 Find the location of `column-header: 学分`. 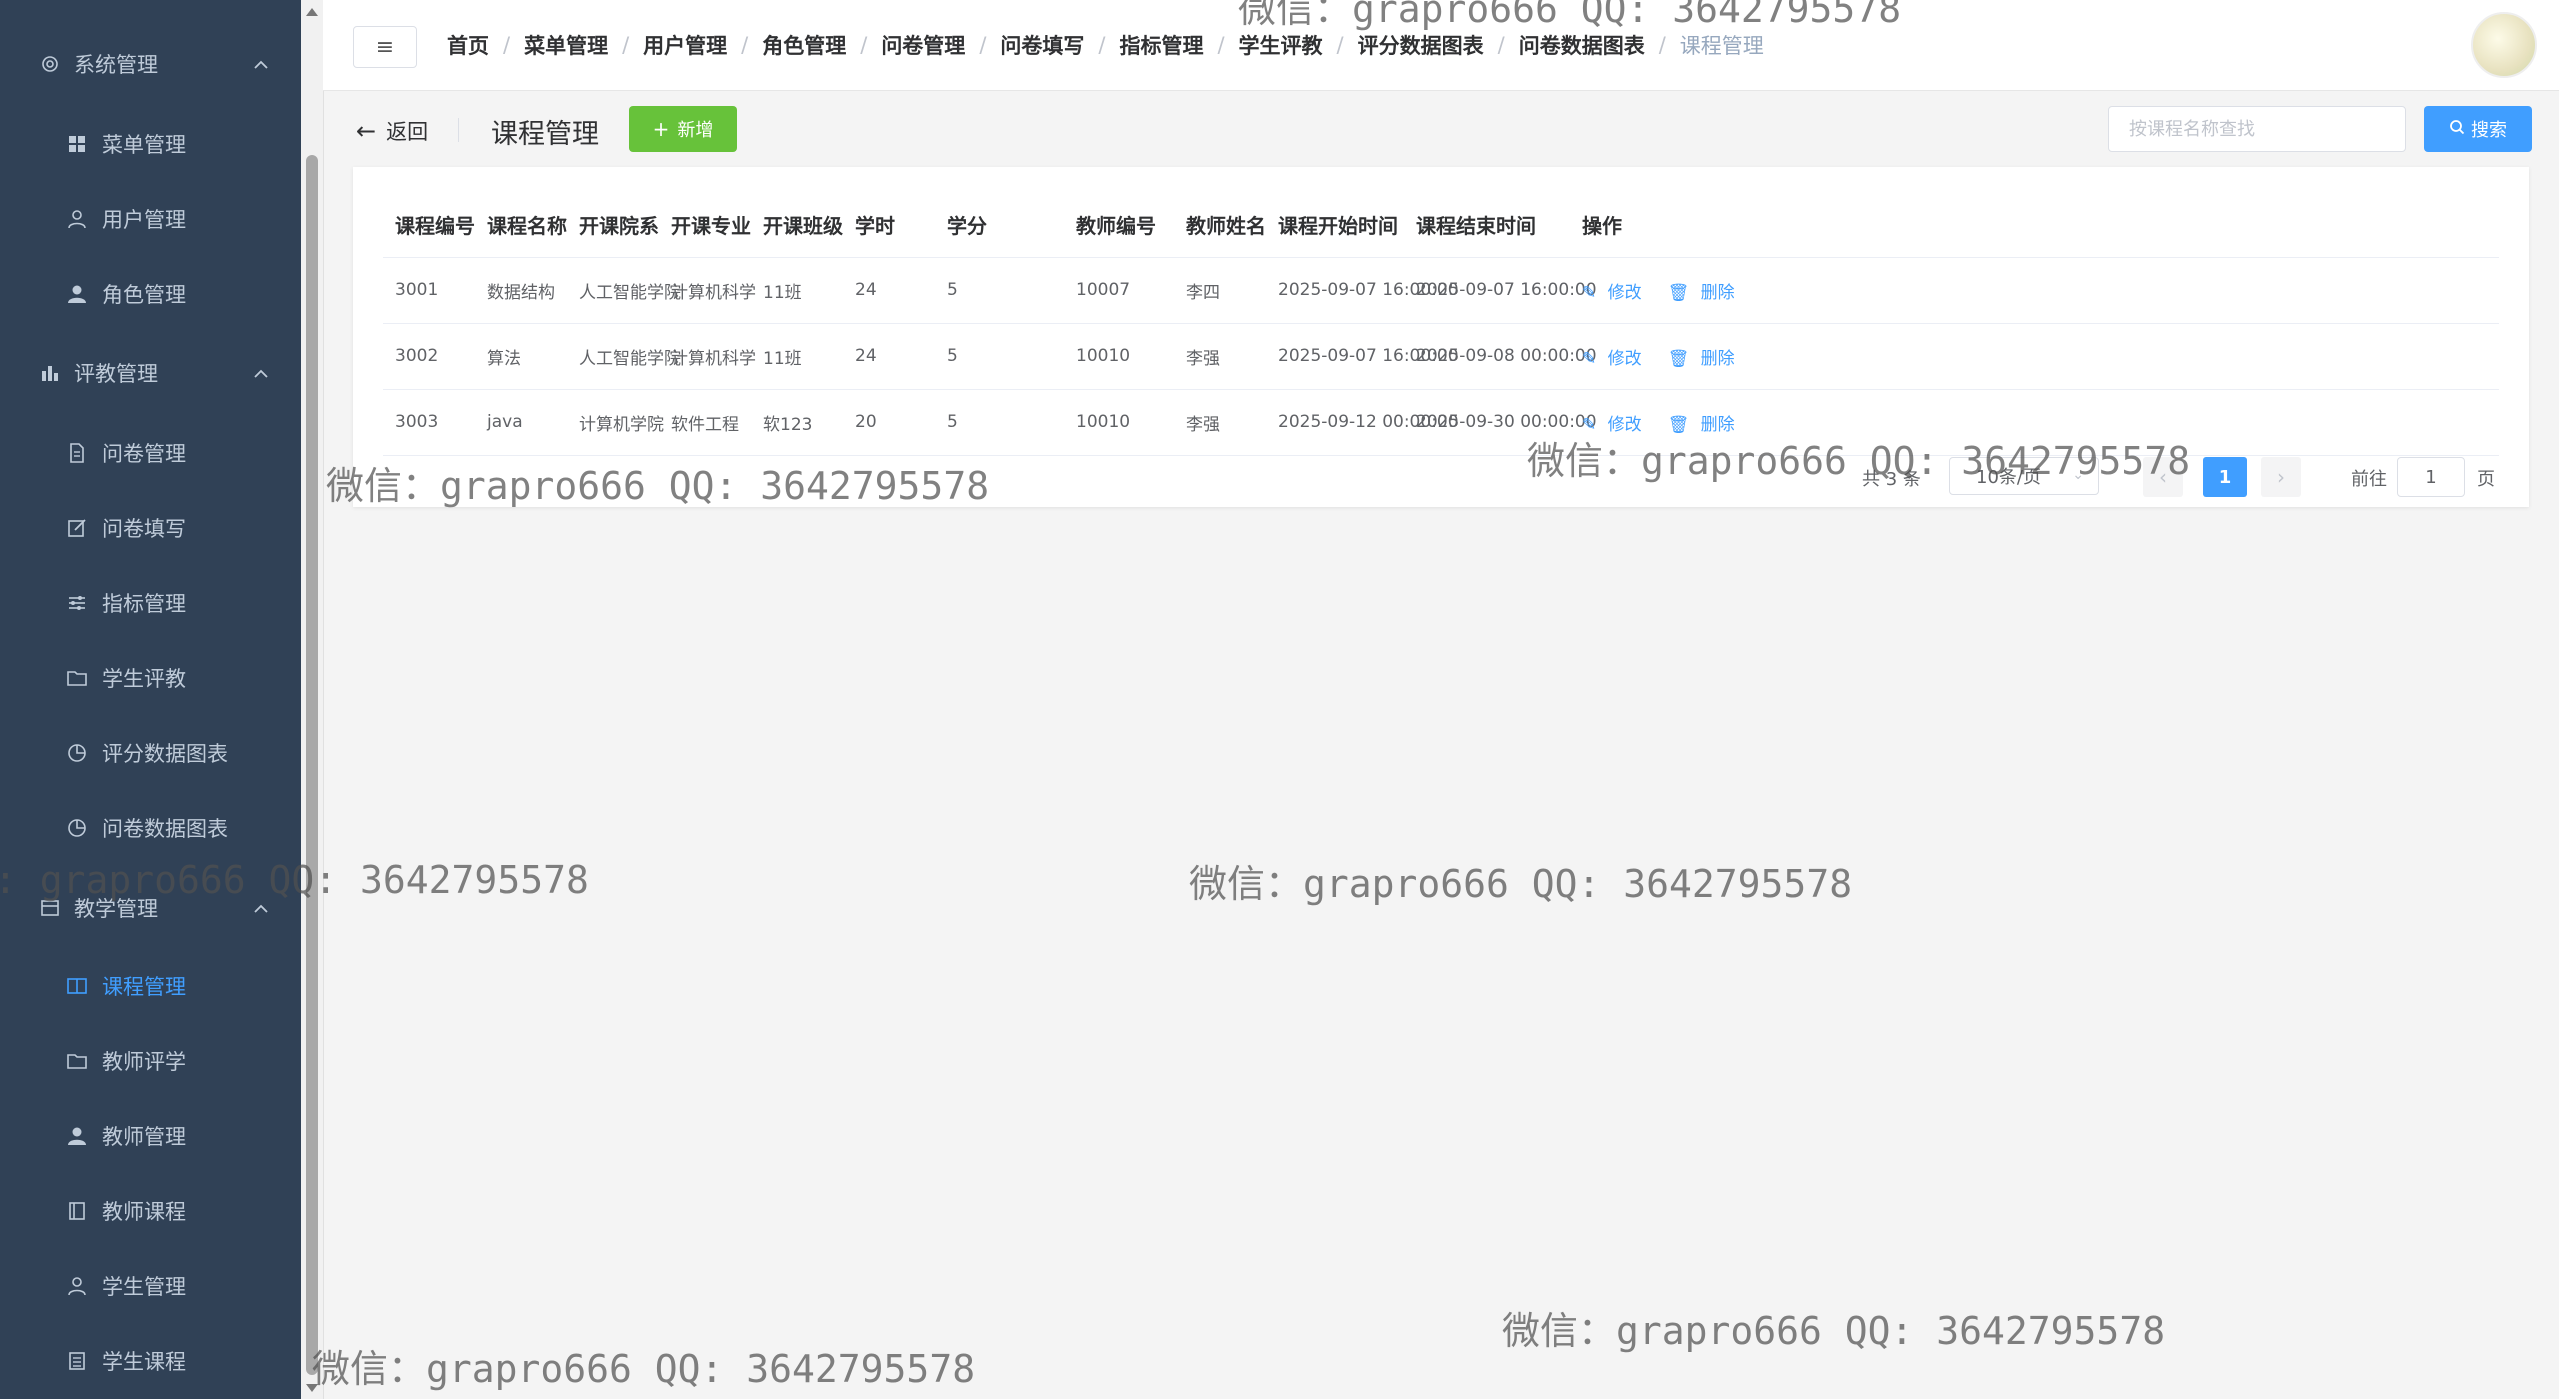

column-header: 学分 is located at coordinates (967, 225).